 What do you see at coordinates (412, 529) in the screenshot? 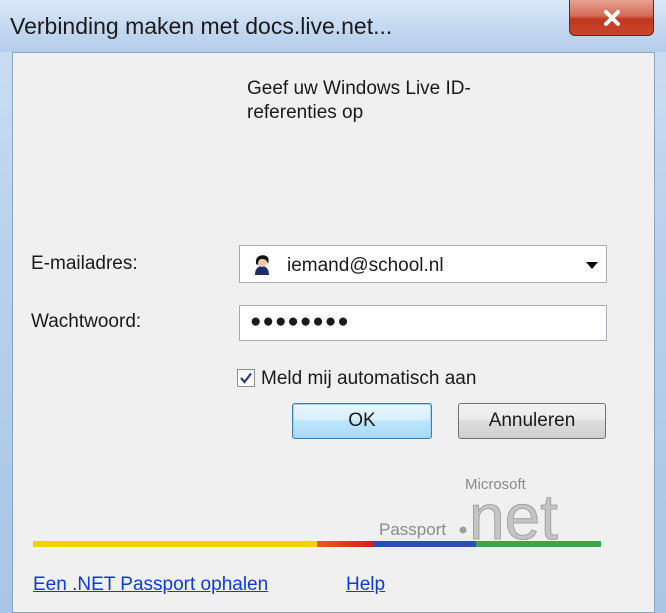
I see `logo-passport-text: Passport` at bounding box center [412, 529].